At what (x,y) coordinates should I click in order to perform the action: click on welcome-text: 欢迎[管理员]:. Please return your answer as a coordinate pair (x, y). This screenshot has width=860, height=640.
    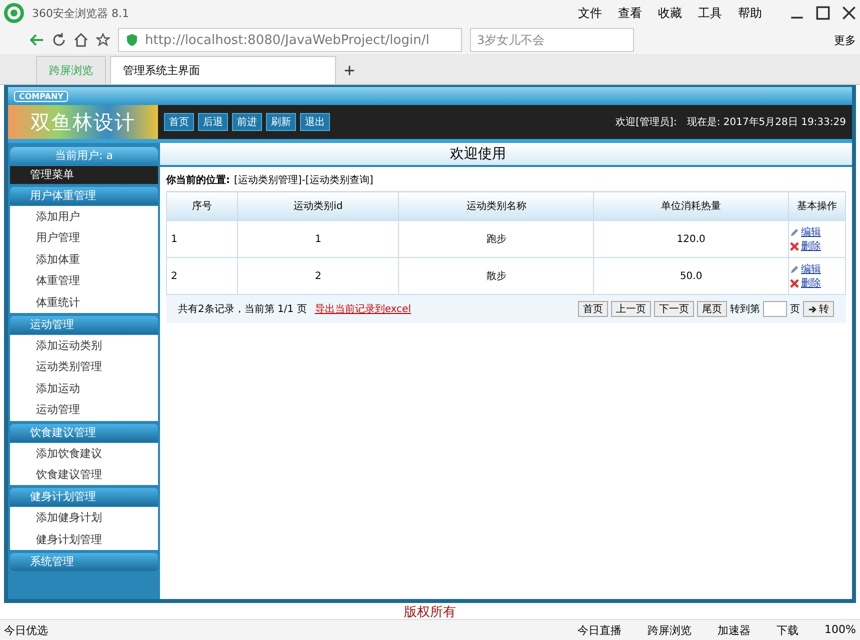
    Looking at the image, I should click on (646, 122).